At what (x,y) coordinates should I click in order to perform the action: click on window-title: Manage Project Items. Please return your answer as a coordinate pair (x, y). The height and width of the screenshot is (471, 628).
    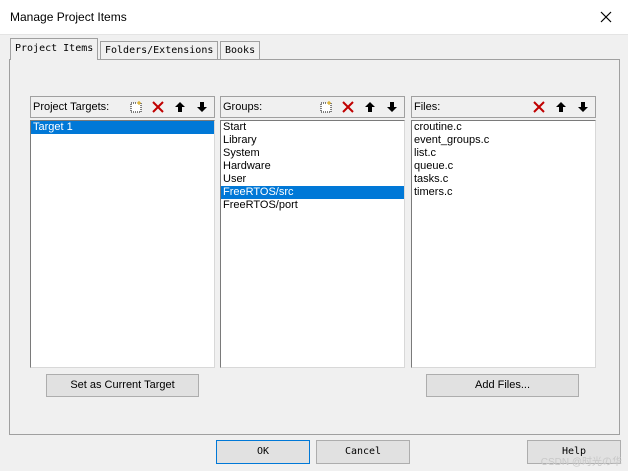
    Looking at the image, I should click on (68, 17).